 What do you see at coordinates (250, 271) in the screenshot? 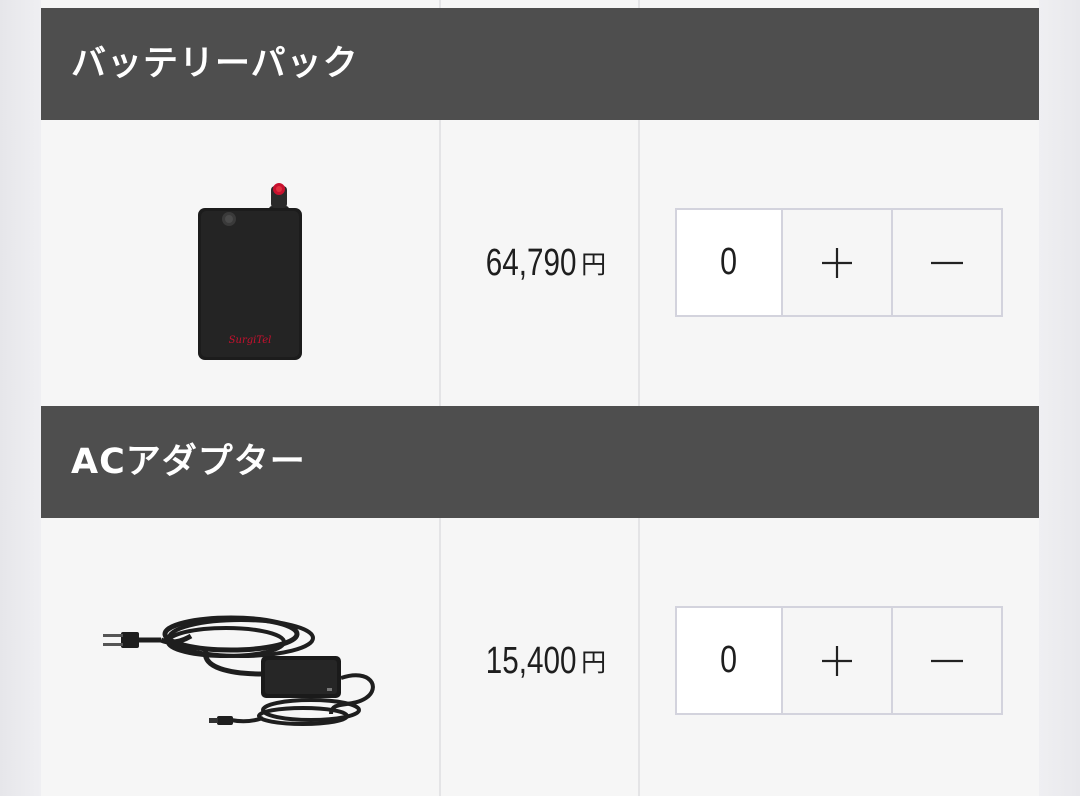
I see `battery-pack-icon: SurgiTel` at bounding box center [250, 271].